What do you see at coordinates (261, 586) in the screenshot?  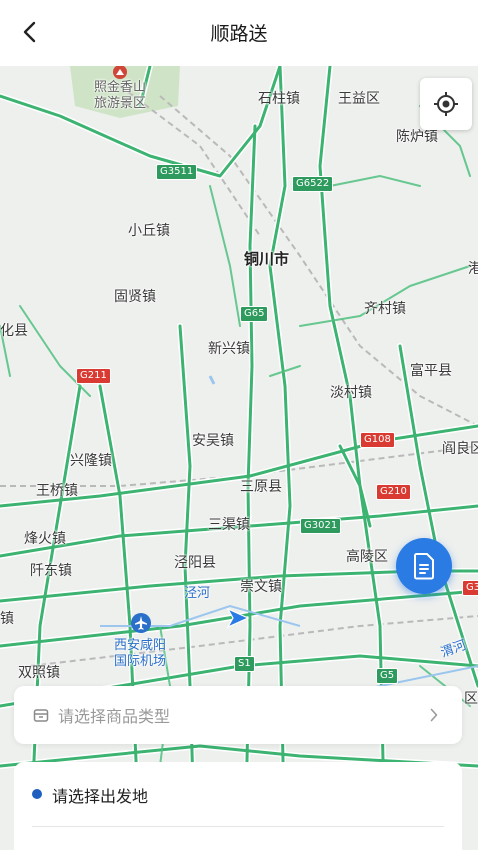 I see `place-chongwen: 崇文镇` at bounding box center [261, 586].